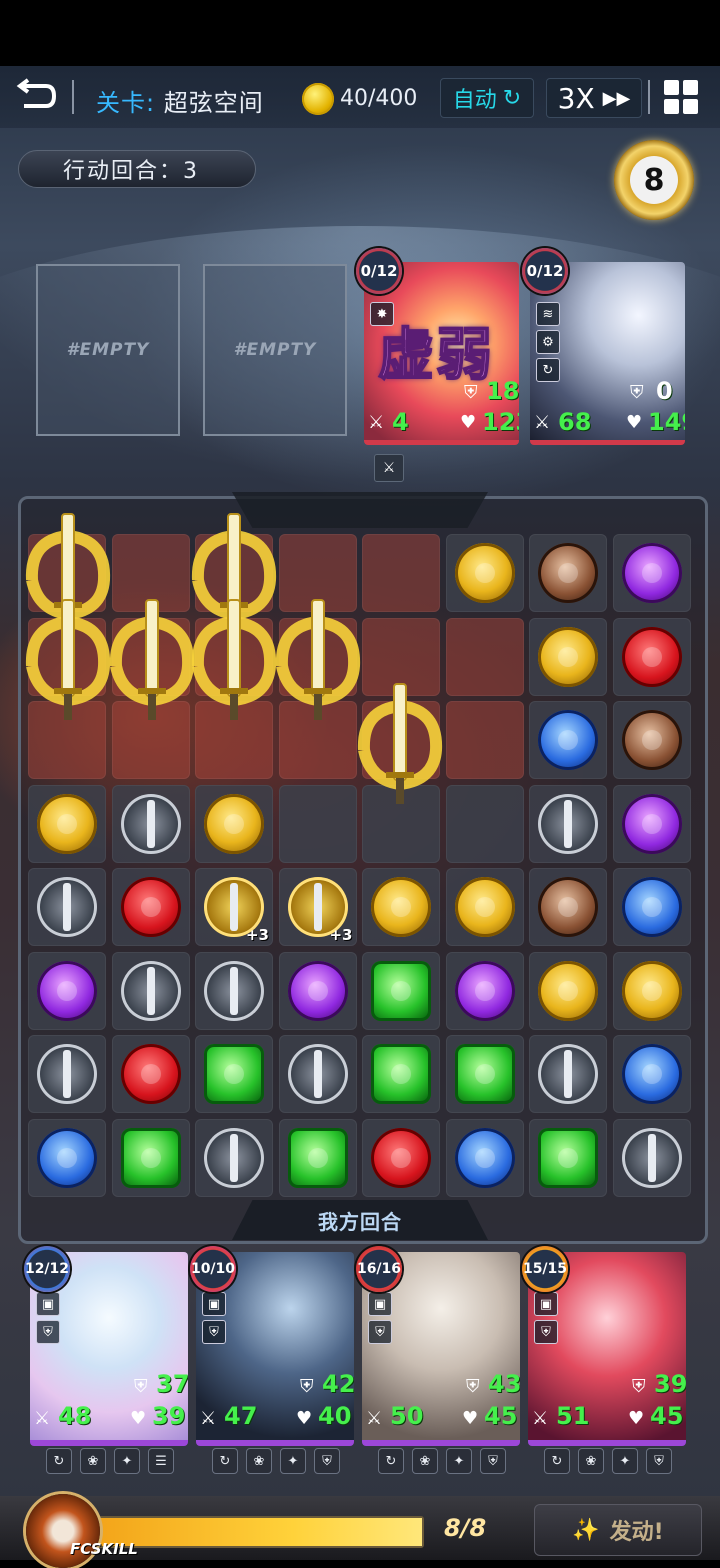  What do you see at coordinates (575, 422) in the screenshot?
I see `enemy-attack: 68` at bounding box center [575, 422].